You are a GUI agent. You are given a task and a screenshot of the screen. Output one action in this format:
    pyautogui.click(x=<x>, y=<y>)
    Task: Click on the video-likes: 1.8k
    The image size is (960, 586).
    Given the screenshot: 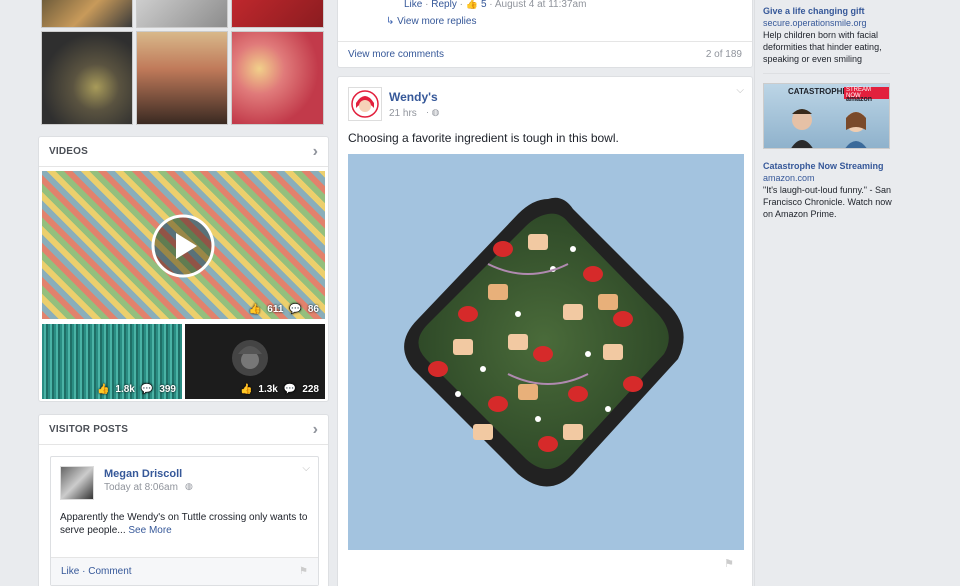 What is the action you would take?
    pyautogui.click(x=125, y=389)
    